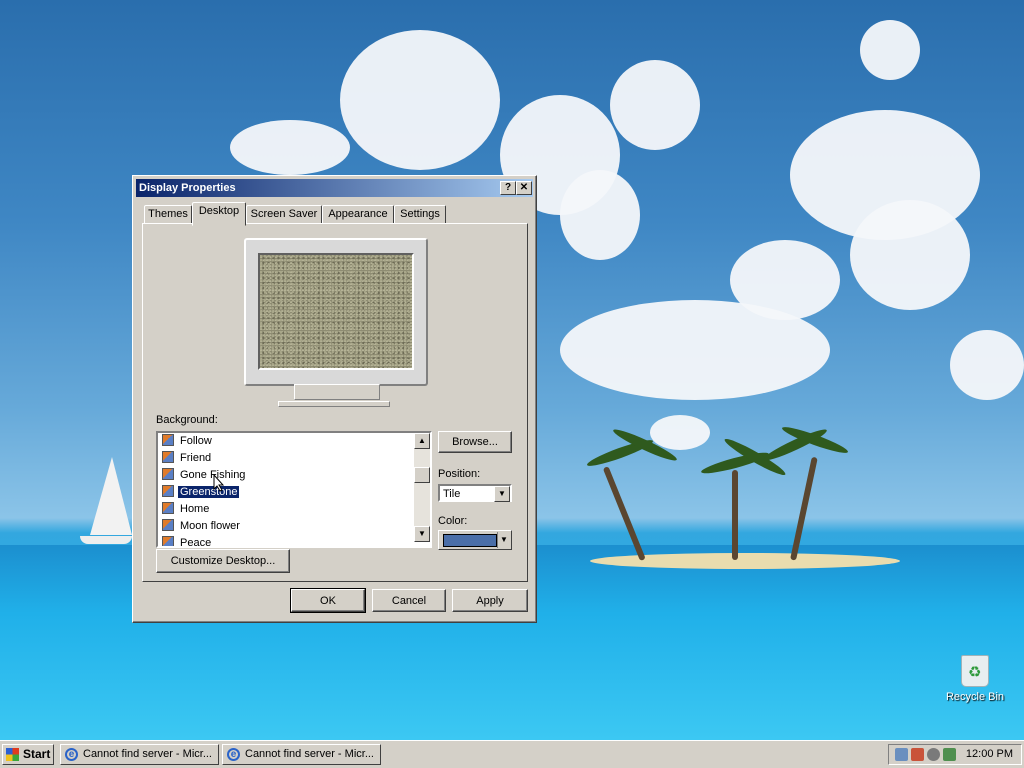  Describe the element at coordinates (975, 697) in the screenshot. I see `recycle-bin-label: Recycle Bin` at that location.